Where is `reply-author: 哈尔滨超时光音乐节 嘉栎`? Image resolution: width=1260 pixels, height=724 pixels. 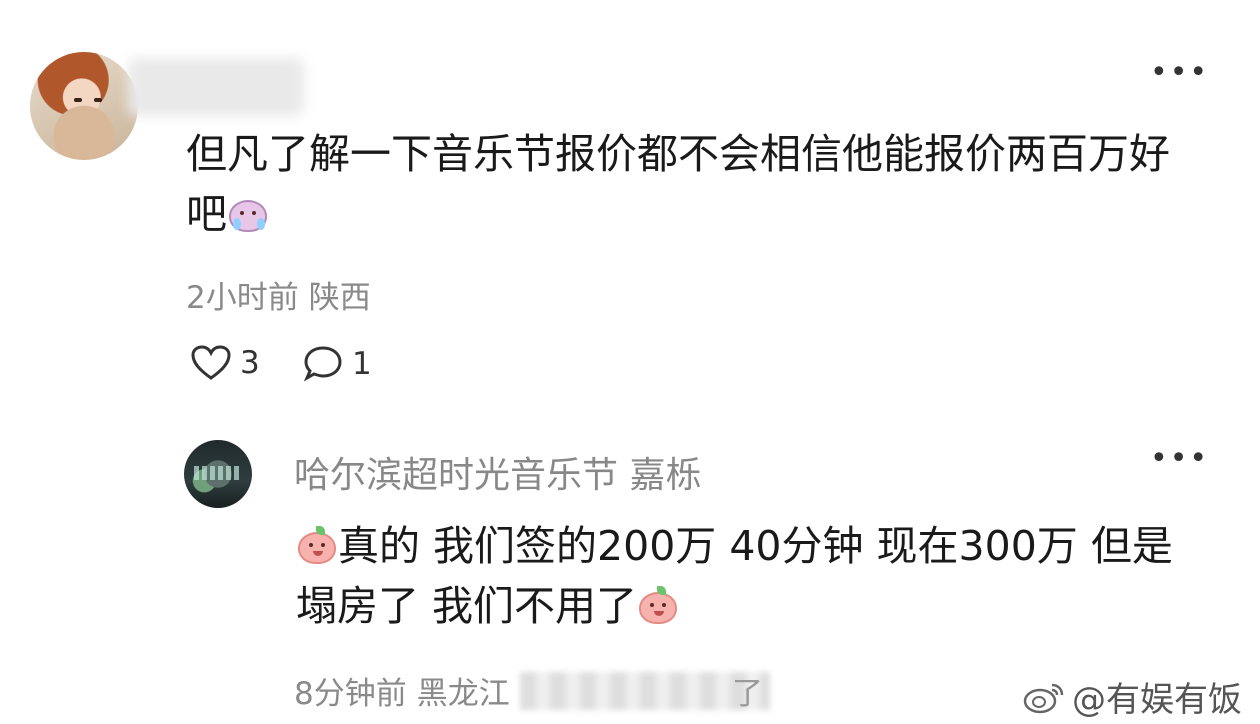 reply-author: 哈尔滨超时光音乐节 嘉栎 is located at coordinates (497, 472).